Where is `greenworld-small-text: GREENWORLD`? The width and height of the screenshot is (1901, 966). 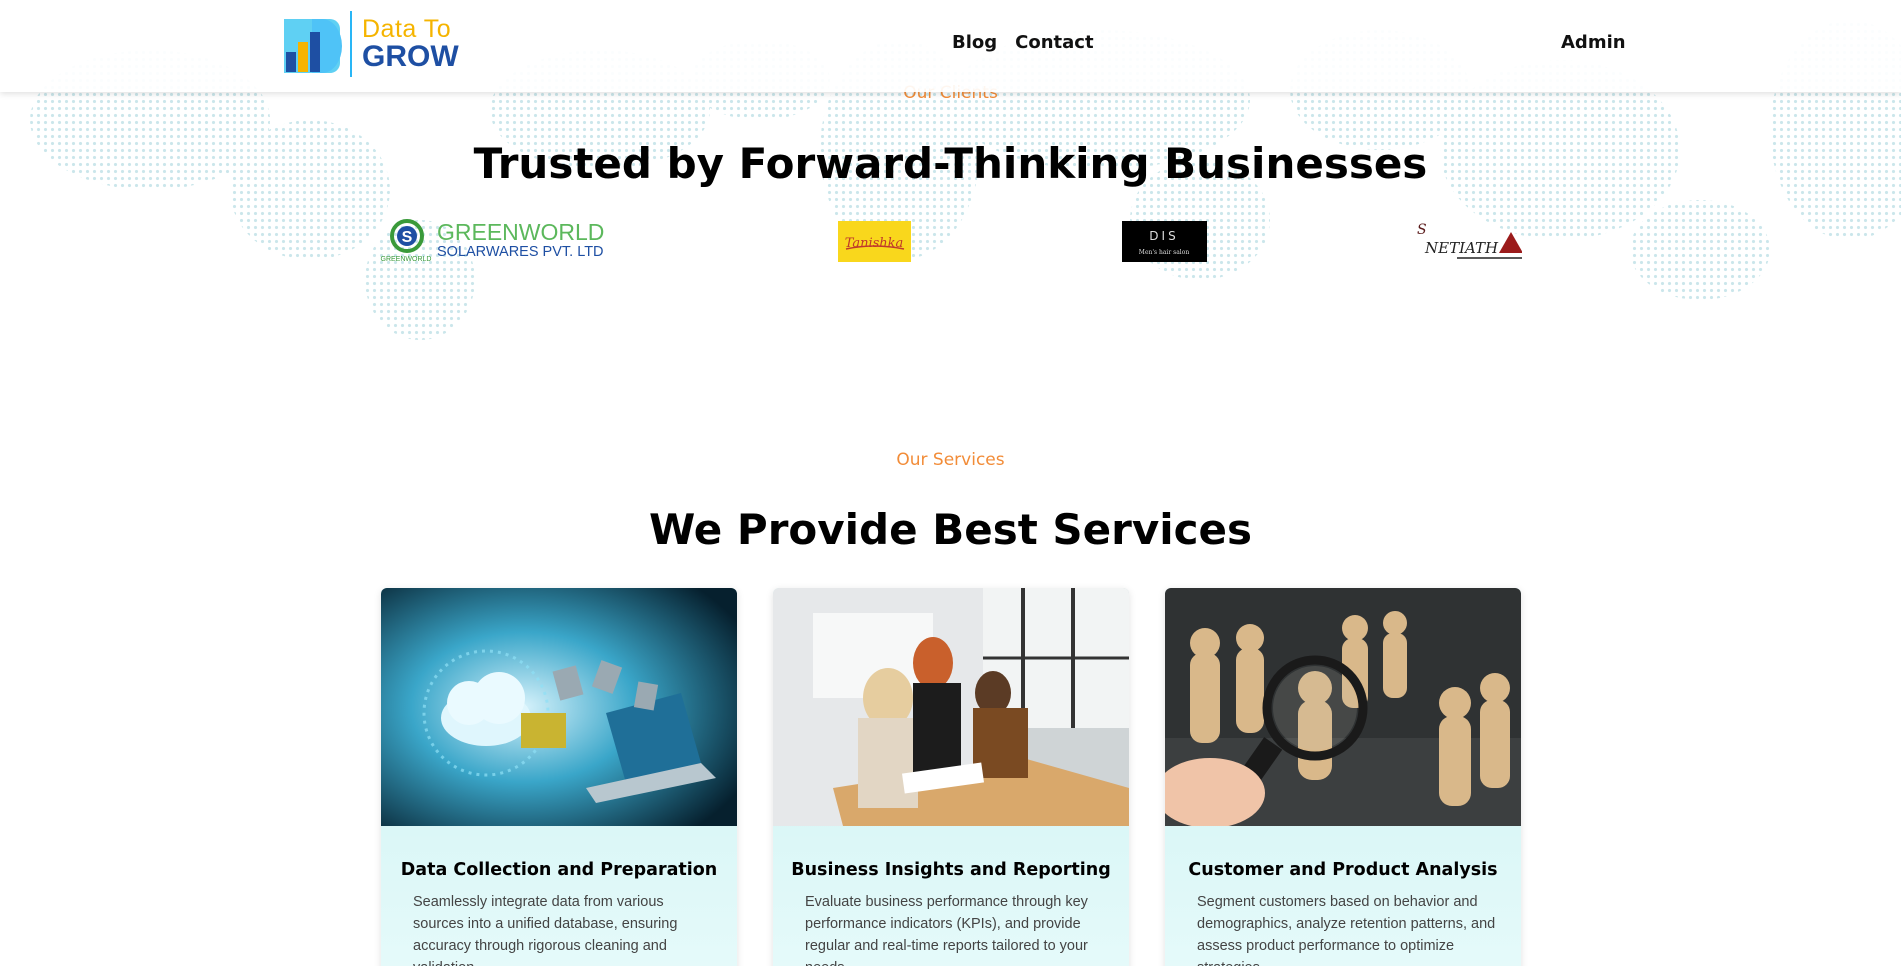
greenworld-small-text: GREENWORLD is located at coordinates (406, 259).